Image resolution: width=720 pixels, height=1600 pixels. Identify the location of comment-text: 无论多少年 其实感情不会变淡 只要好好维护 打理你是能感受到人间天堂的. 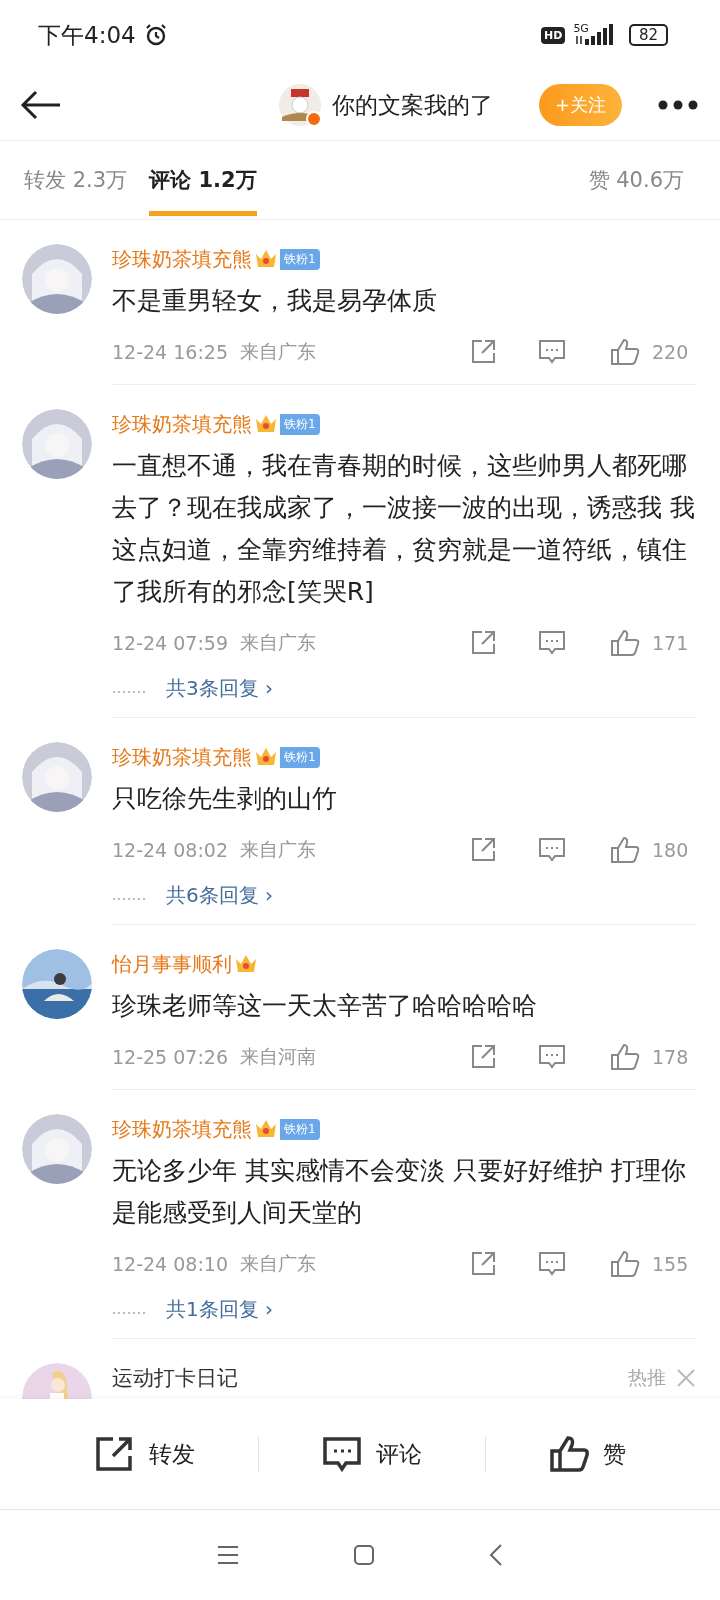
(399, 1192).